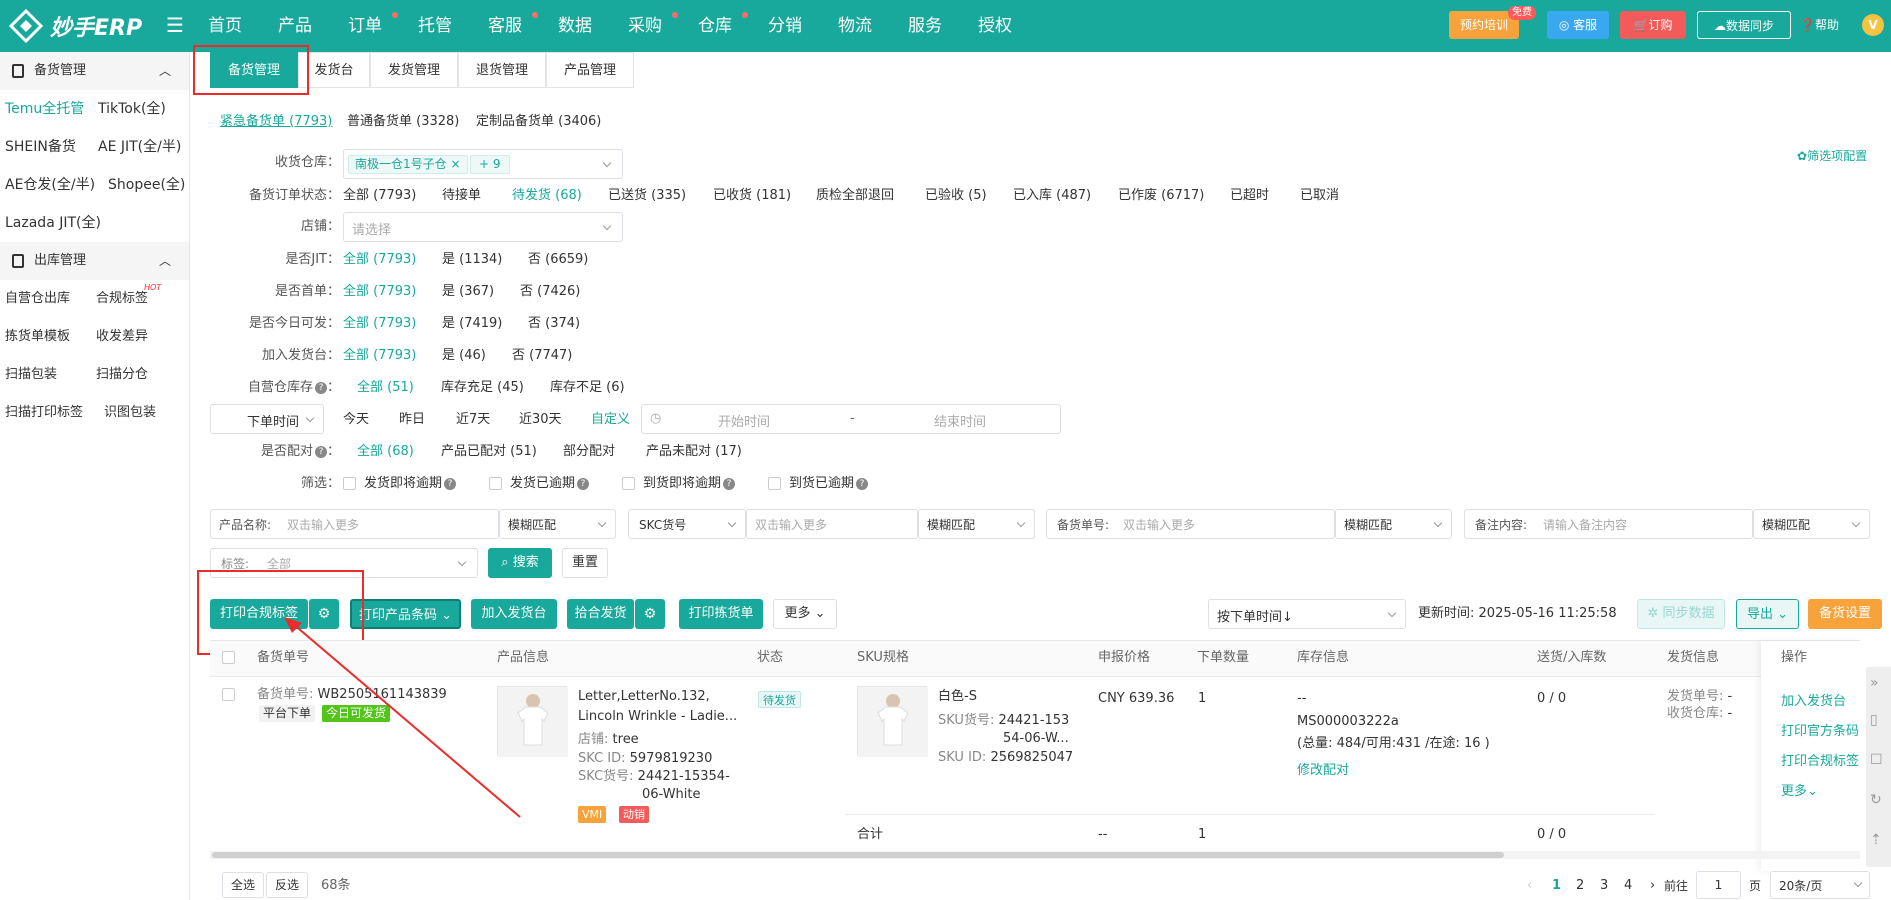 The width and height of the screenshot is (1891, 900). Describe the element at coordinates (139, 147) in the screenshot. I see `sidebar-item-aejit: AE JIT(全/半)` at that location.